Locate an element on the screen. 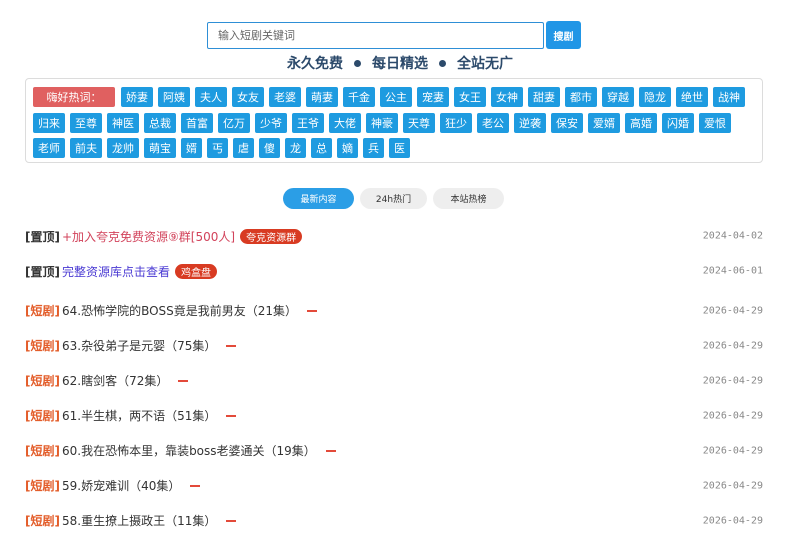  hot-tag: 总裁 is located at coordinates (160, 123).